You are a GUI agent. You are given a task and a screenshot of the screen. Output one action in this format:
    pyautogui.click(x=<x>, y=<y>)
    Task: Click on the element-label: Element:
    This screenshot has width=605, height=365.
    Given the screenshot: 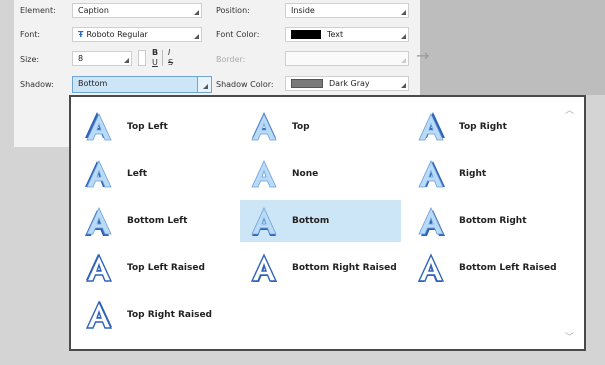 What is the action you would take?
    pyautogui.click(x=38, y=10)
    